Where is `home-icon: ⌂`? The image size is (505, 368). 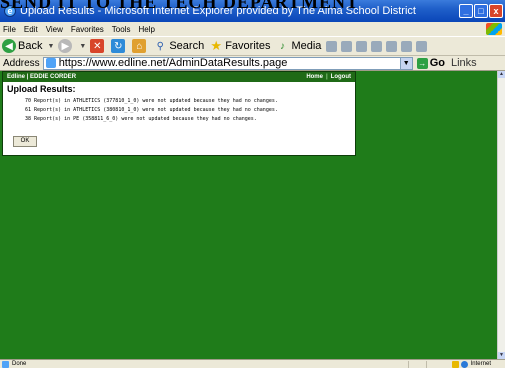
home-icon: ⌂ is located at coordinates (139, 46).